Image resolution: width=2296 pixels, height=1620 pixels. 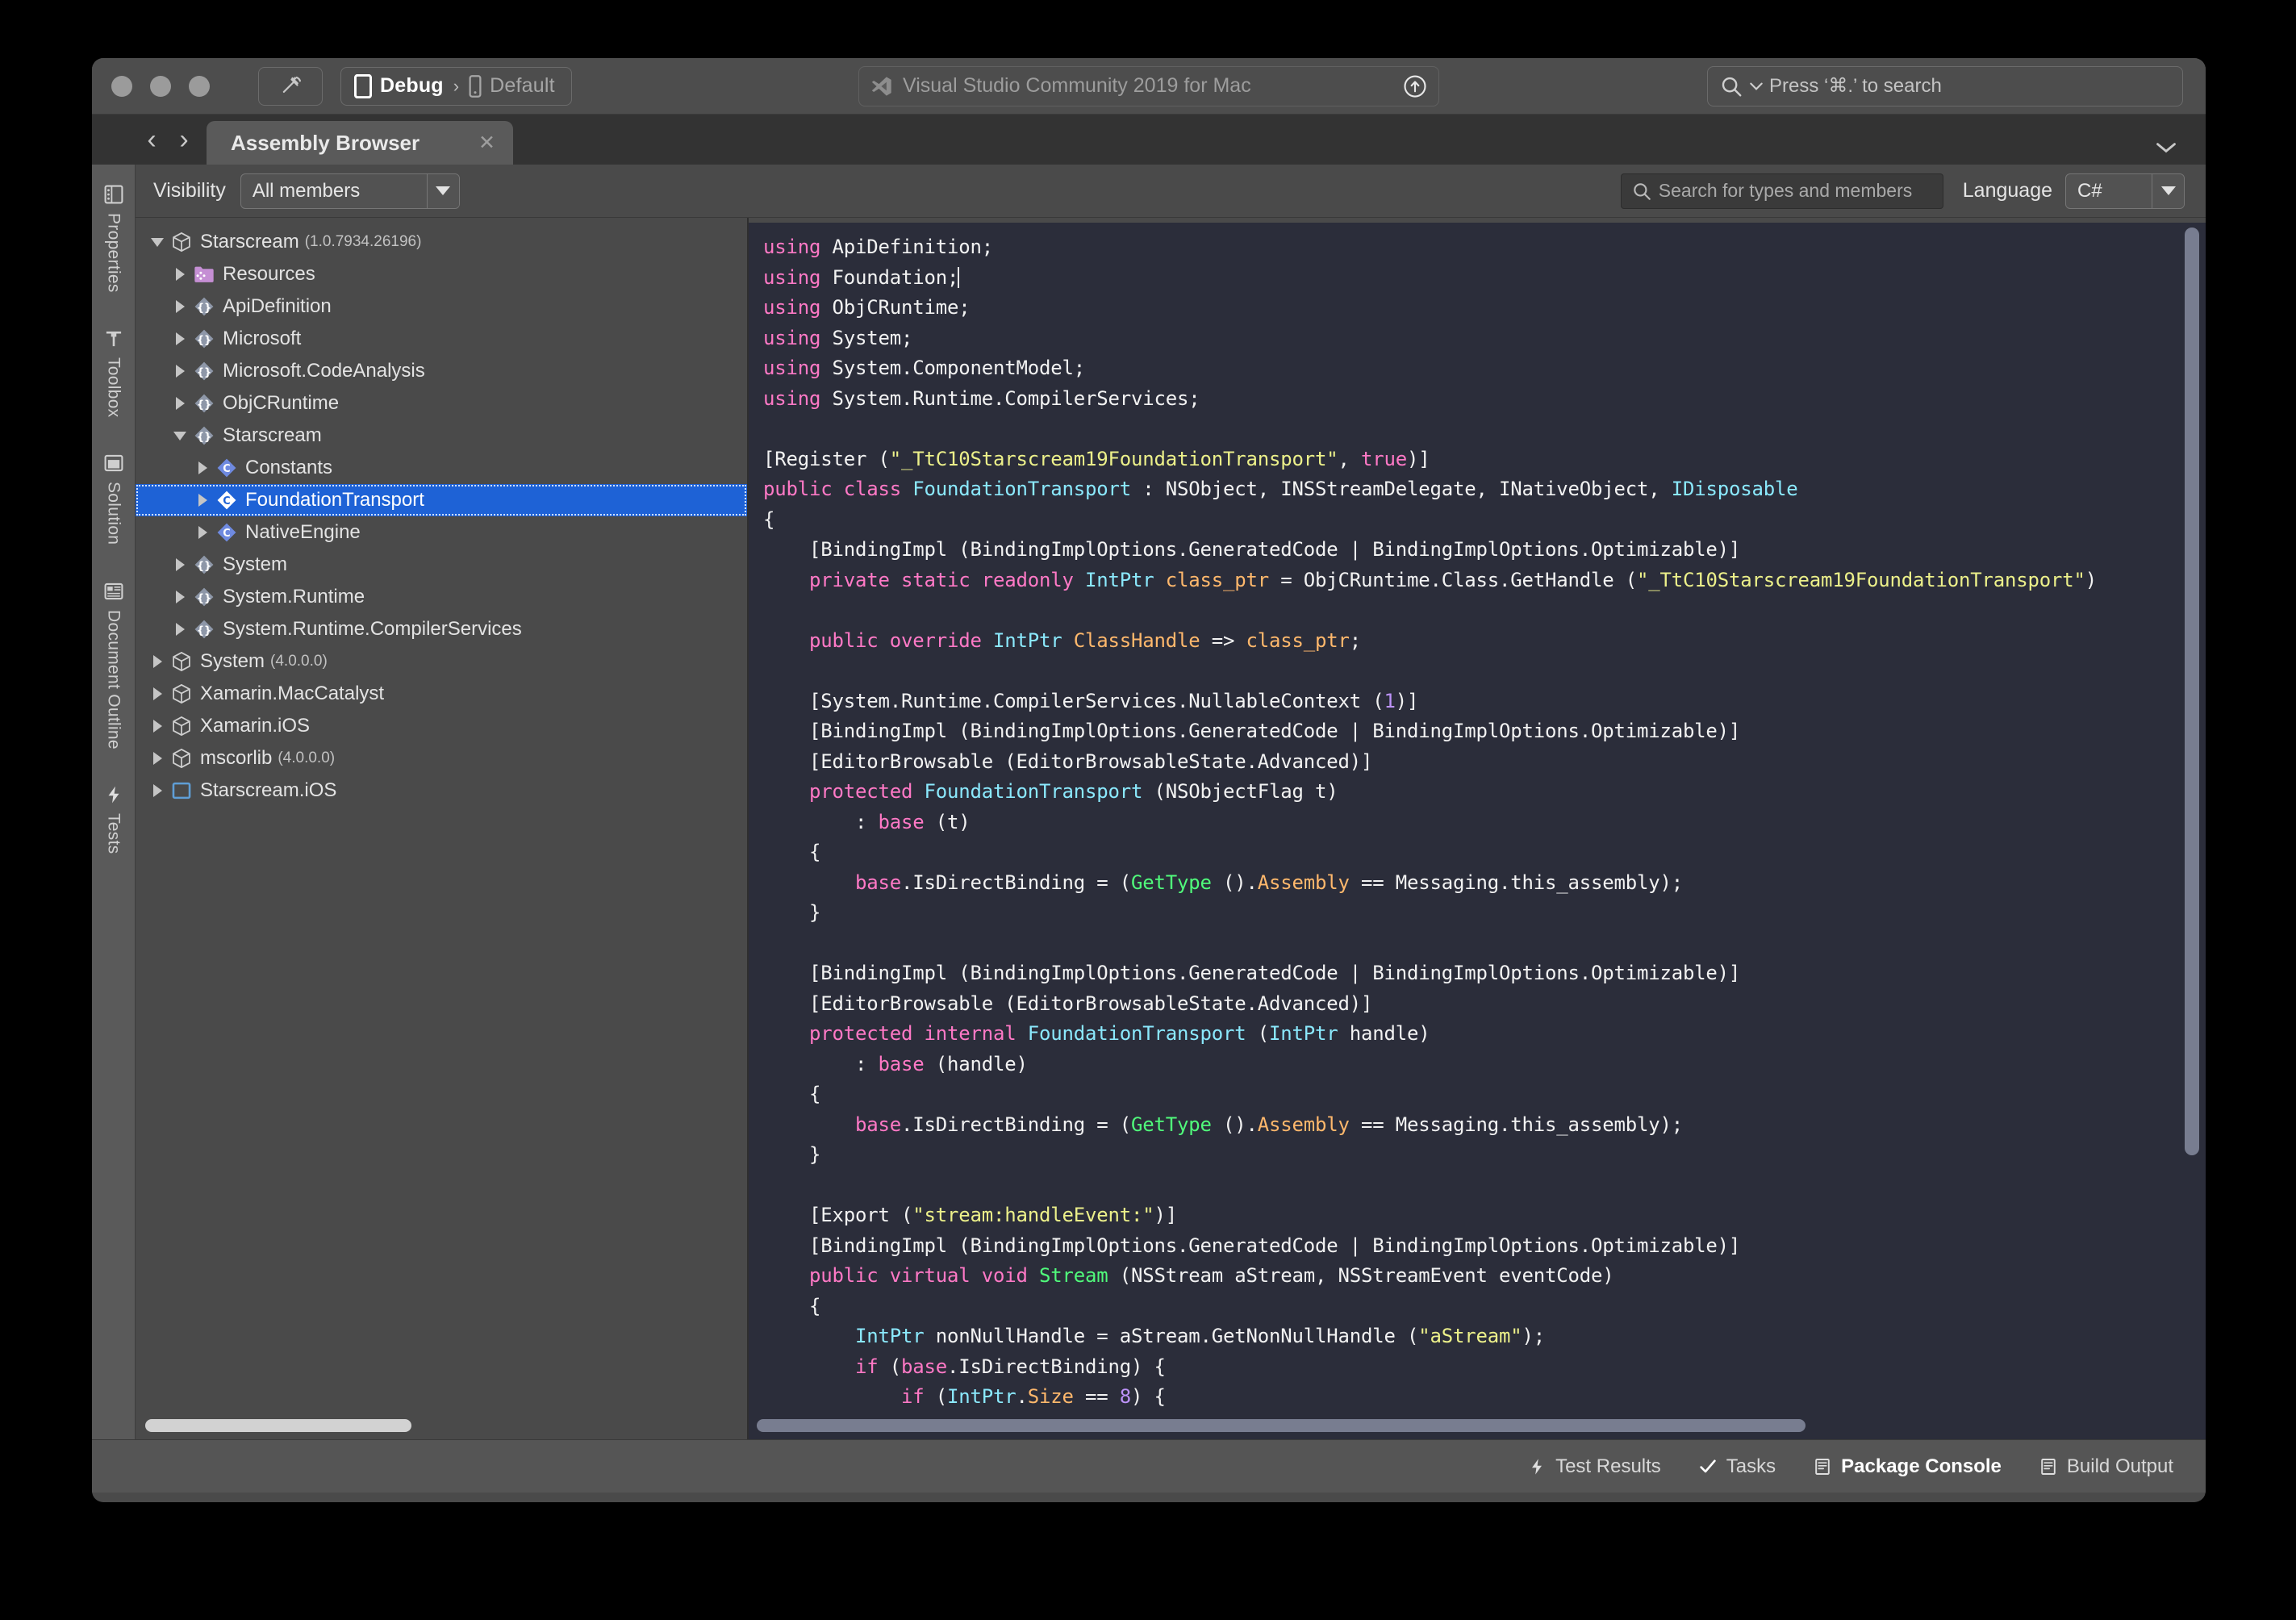 What do you see at coordinates (2089, 190) in the screenshot?
I see `language-value: C#` at bounding box center [2089, 190].